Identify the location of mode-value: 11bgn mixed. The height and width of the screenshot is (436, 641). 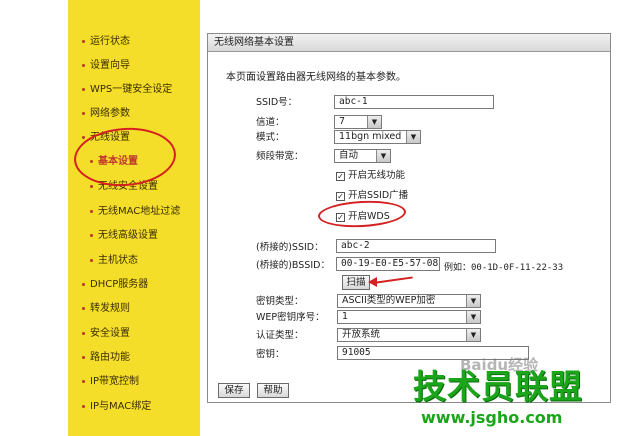
(370, 136).